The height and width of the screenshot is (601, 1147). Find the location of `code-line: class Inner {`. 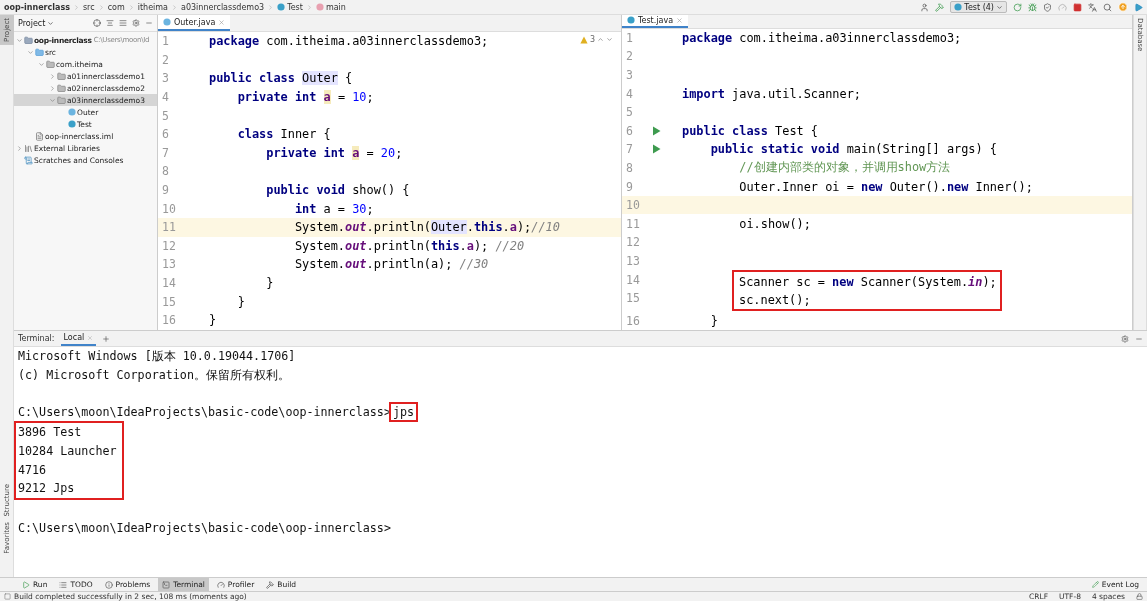

code-line: class Inner { is located at coordinates (283, 134).